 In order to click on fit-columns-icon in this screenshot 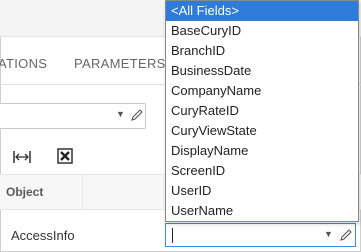, I will do `click(22, 157)`.